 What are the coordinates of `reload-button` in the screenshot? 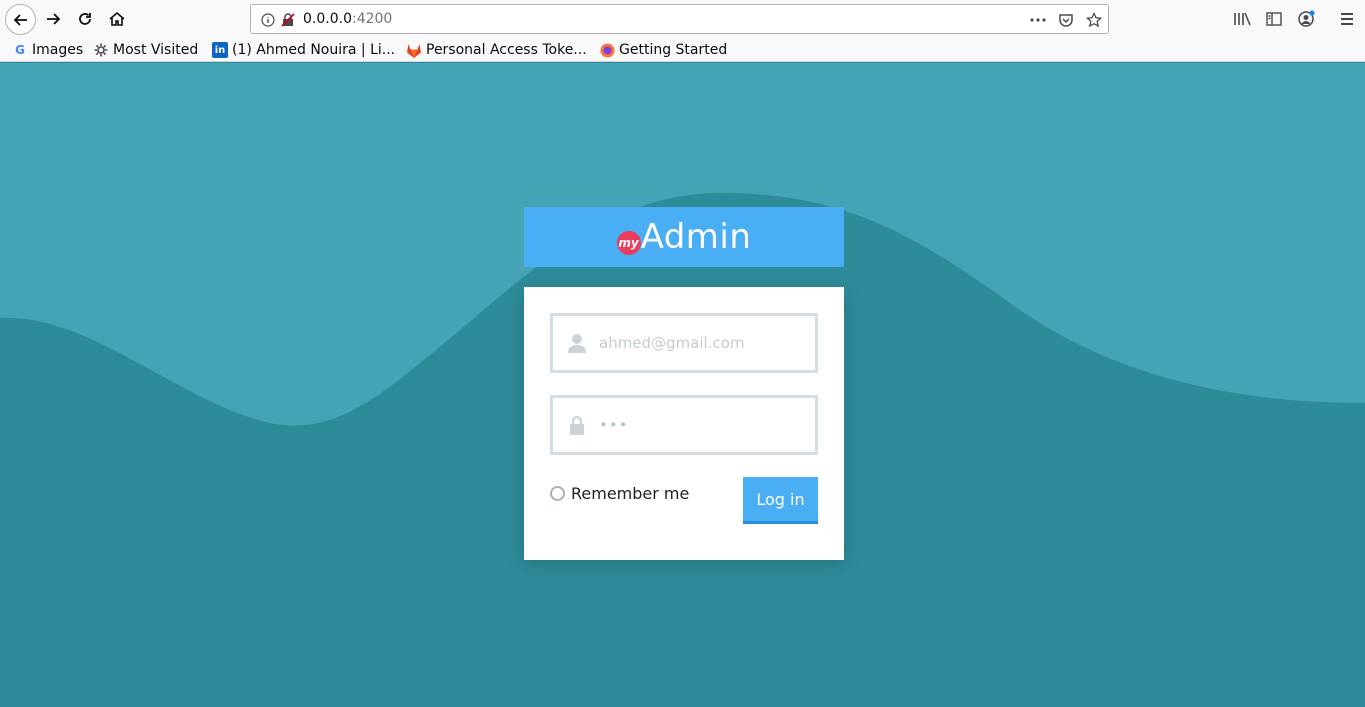 It's located at (85, 19).